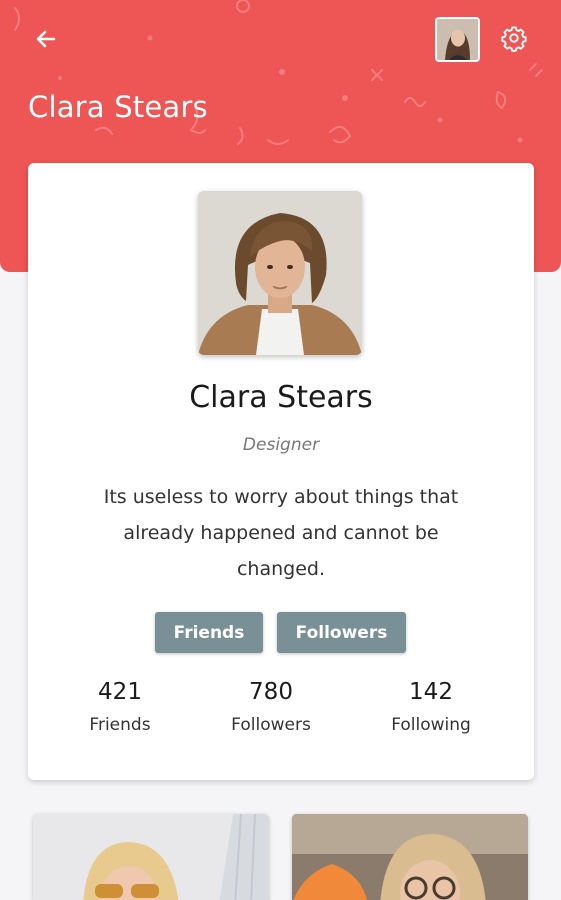 The width and height of the screenshot is (561, 900). I want to click on stat-following: 142 Following, so click(431, 707).